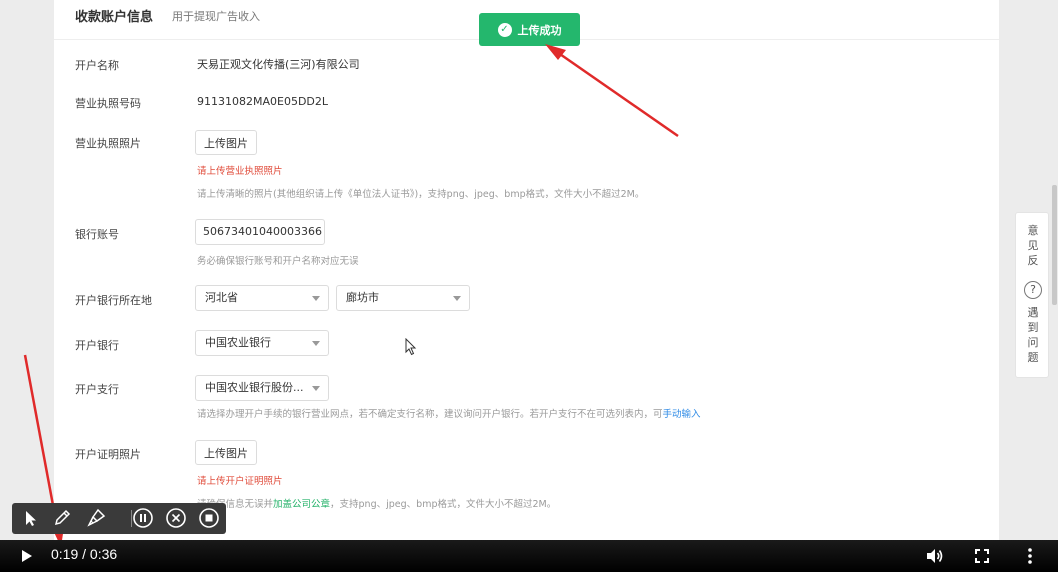 The width and height of the screenshot is (1058, 572). What do you see at coordinates (1033, 312) in the screenshot?
I see `help-char: 遇` at bounding box center [1033, 312].